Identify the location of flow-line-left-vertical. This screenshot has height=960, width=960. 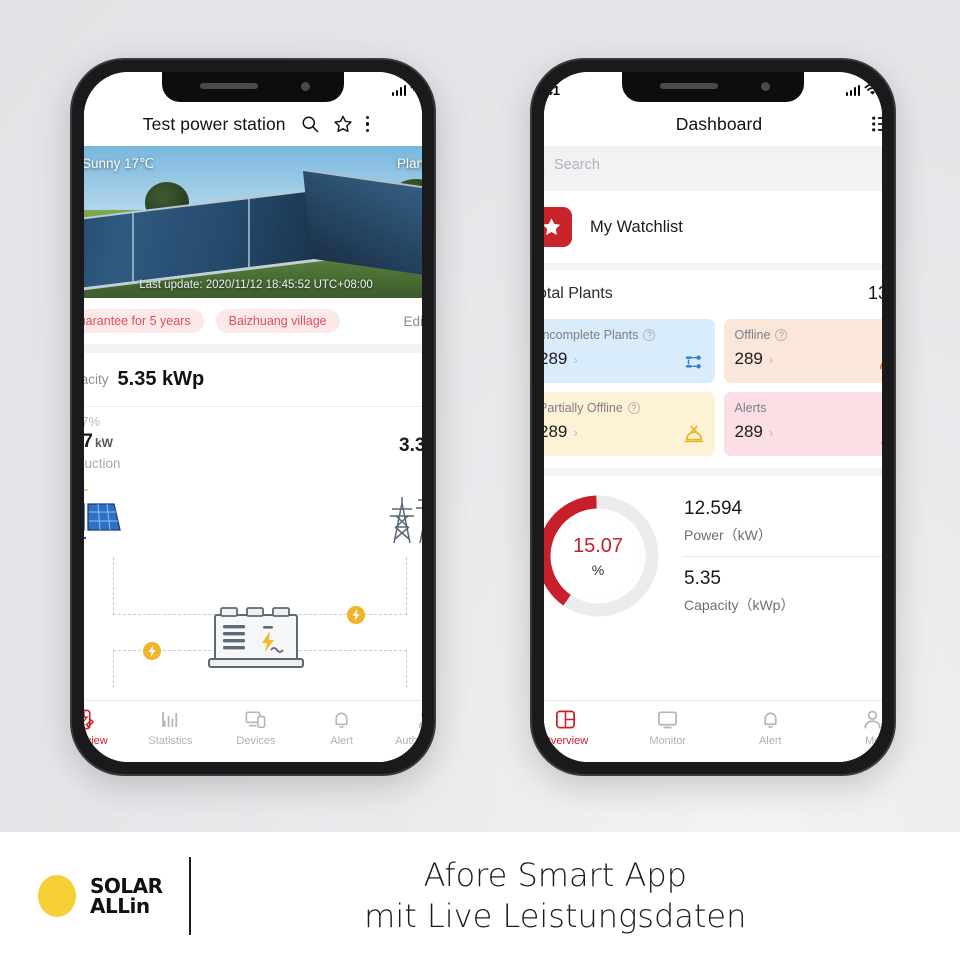
(113, 586).